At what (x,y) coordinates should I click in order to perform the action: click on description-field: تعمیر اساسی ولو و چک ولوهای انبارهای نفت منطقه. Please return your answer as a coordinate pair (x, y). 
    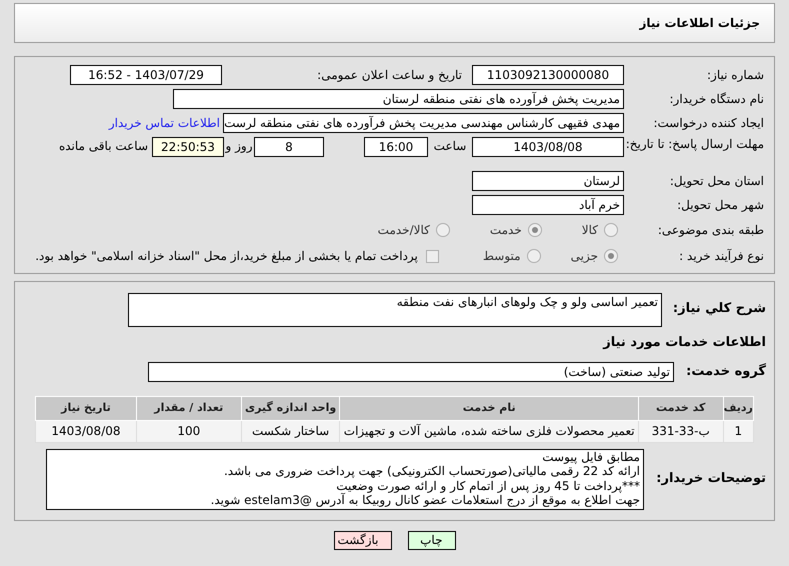
    Looking at the image, I should click on (395, 310).